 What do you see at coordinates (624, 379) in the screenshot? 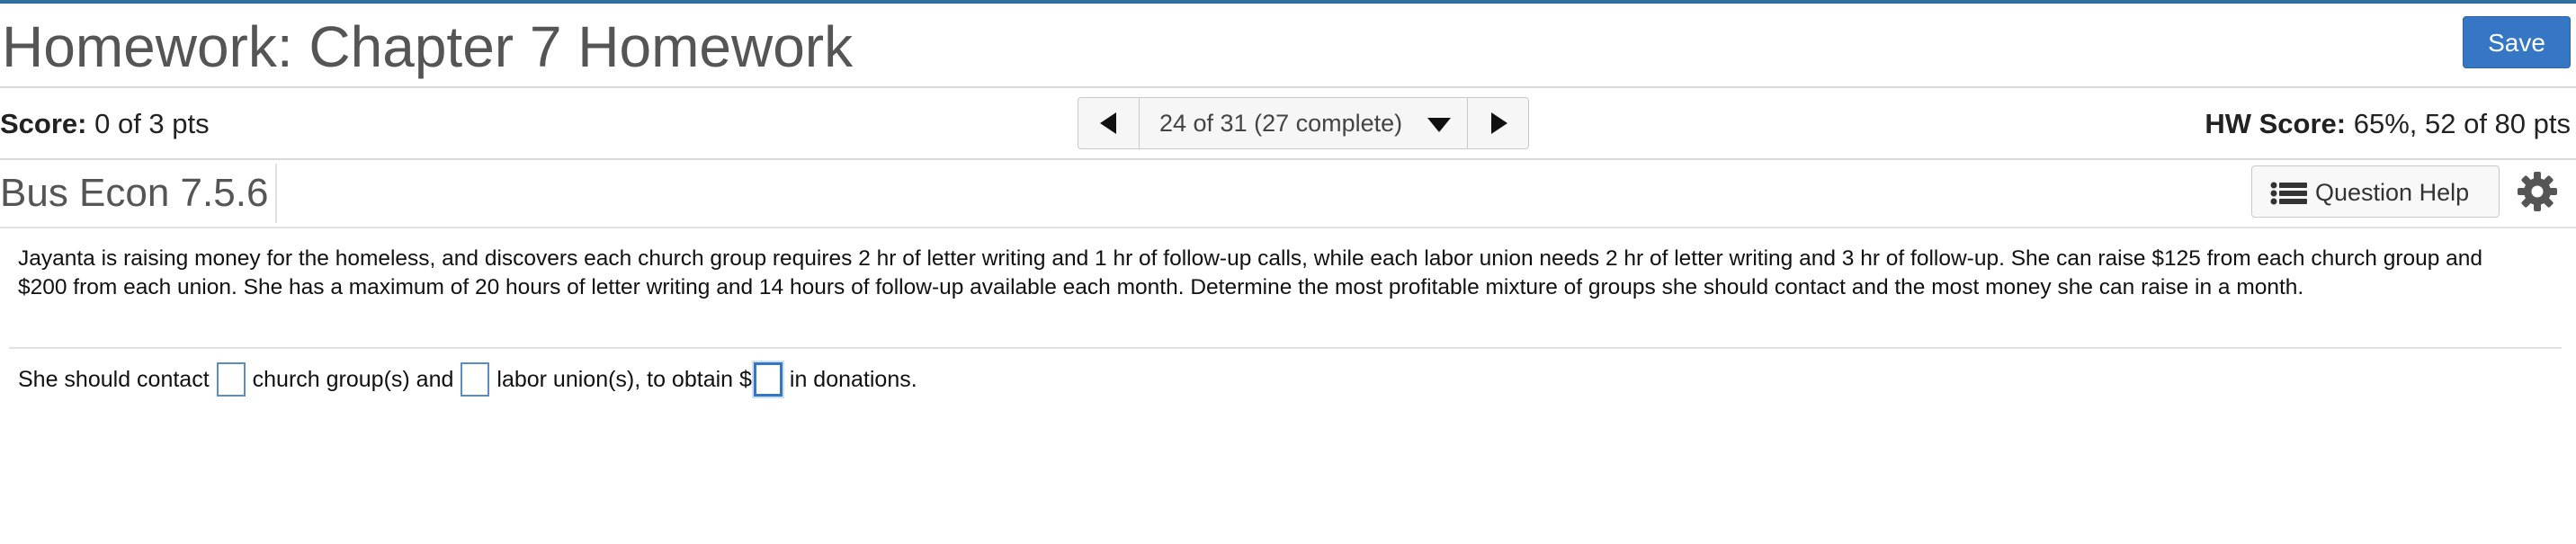
I see `answer-text-3: labor union(s), to obtain $` at bounding box center [624, 379].